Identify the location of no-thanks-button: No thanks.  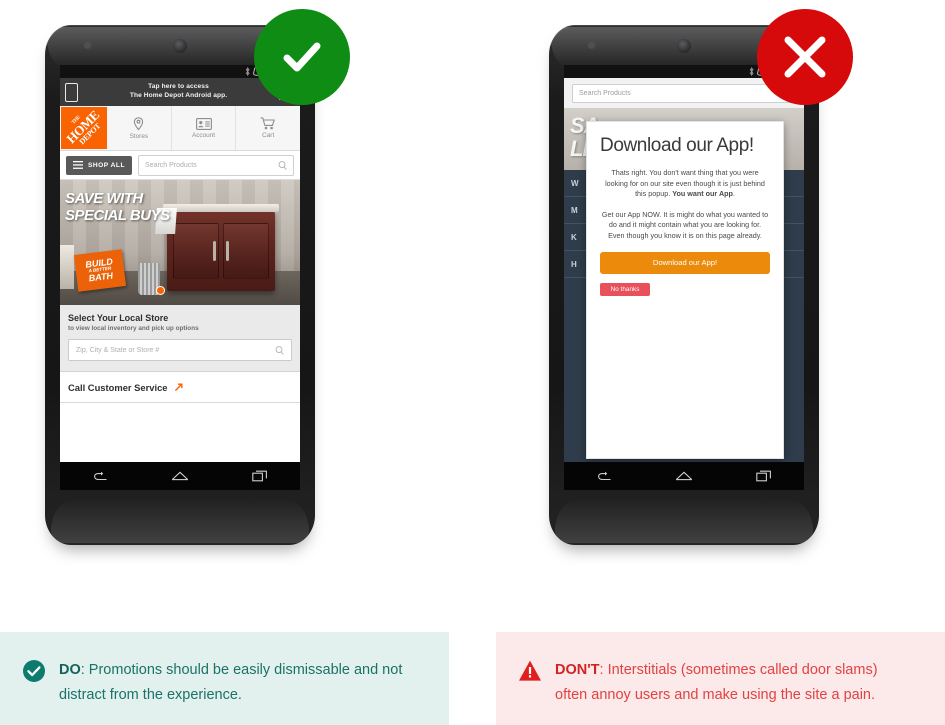
(625, 289).